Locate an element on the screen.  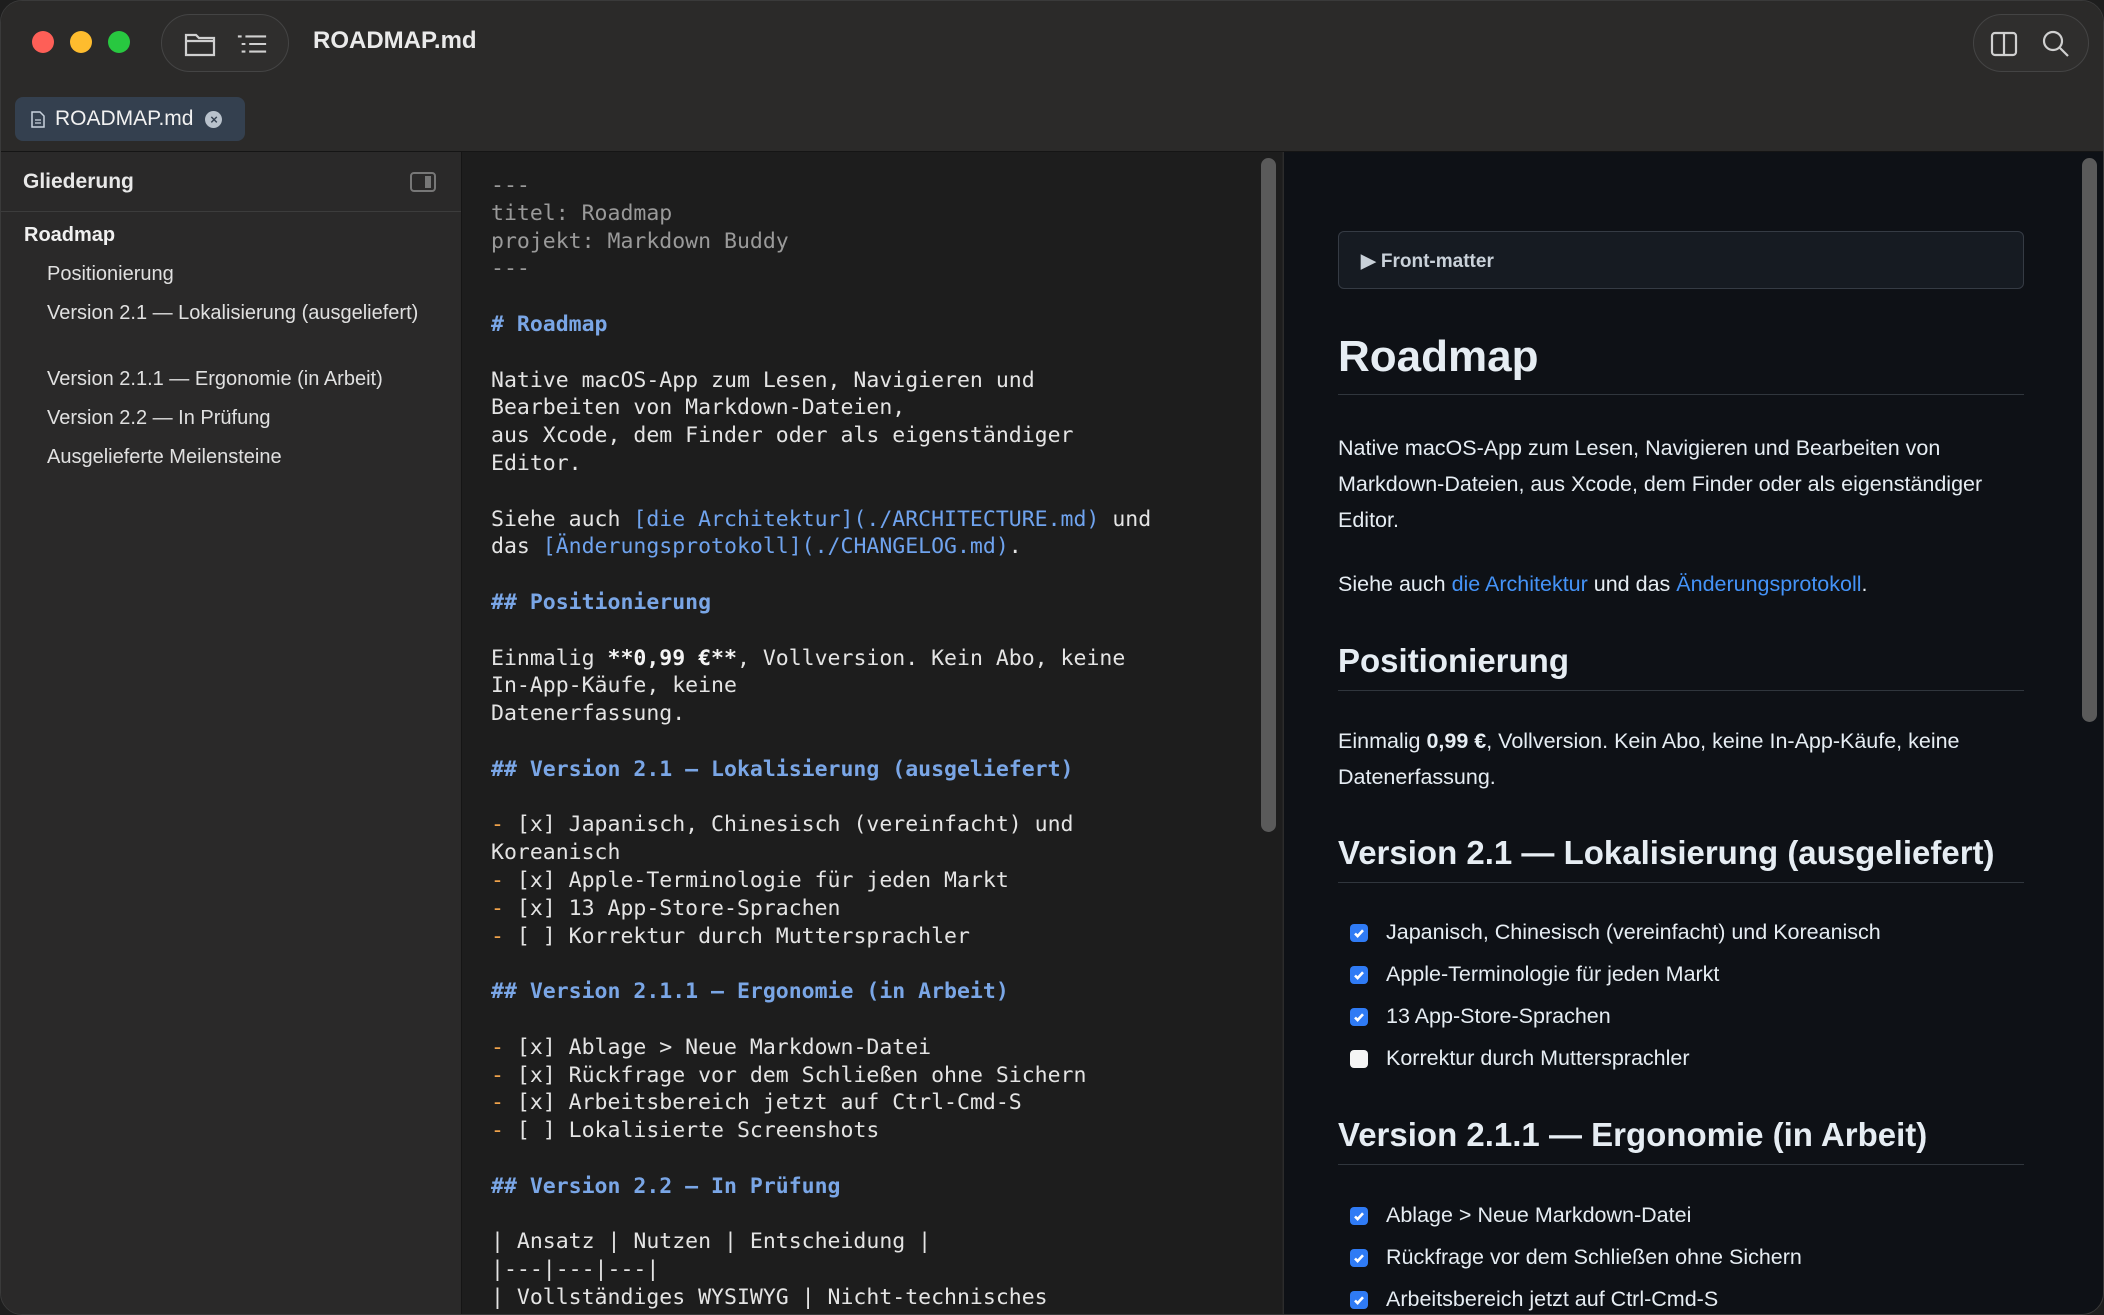
editor-scrollbar is located at coordinates (1268, 495).